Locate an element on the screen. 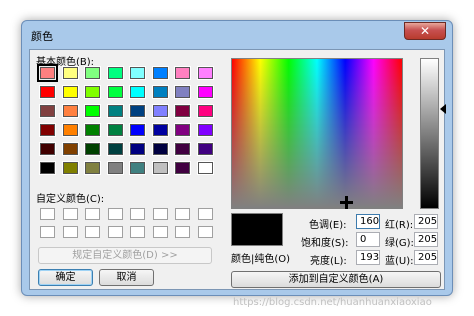 The width and height of the screenshot is (474, 316). luminance-arrow-icon is located at coordinates (443, 109).